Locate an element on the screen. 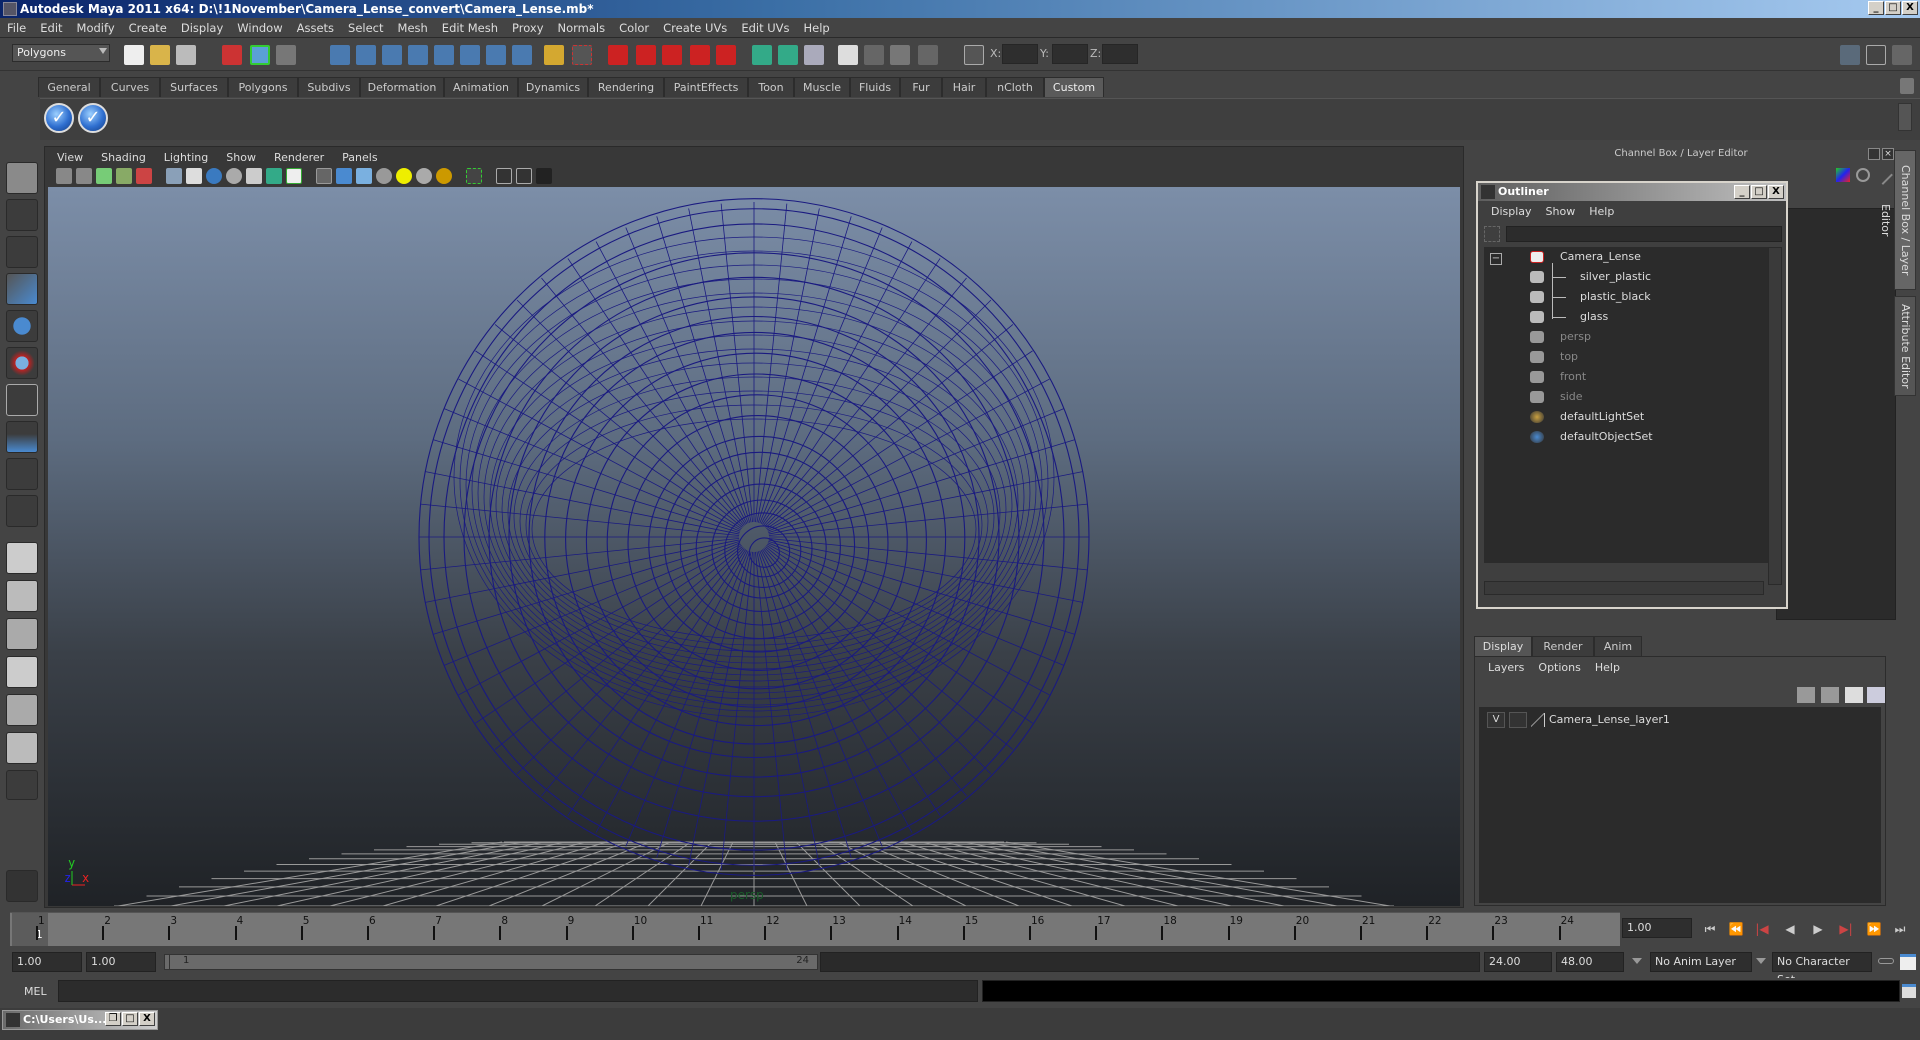 This screenshot has width=1920, height=1040. menu-proxy: Proxy is located at coordinates (528, 28).